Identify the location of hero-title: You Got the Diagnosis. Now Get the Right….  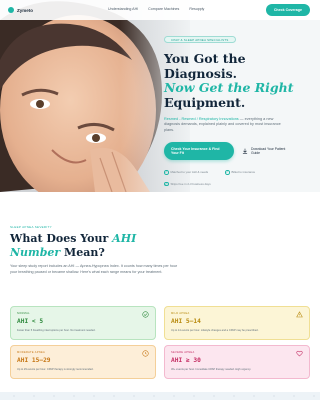
(237, 80).